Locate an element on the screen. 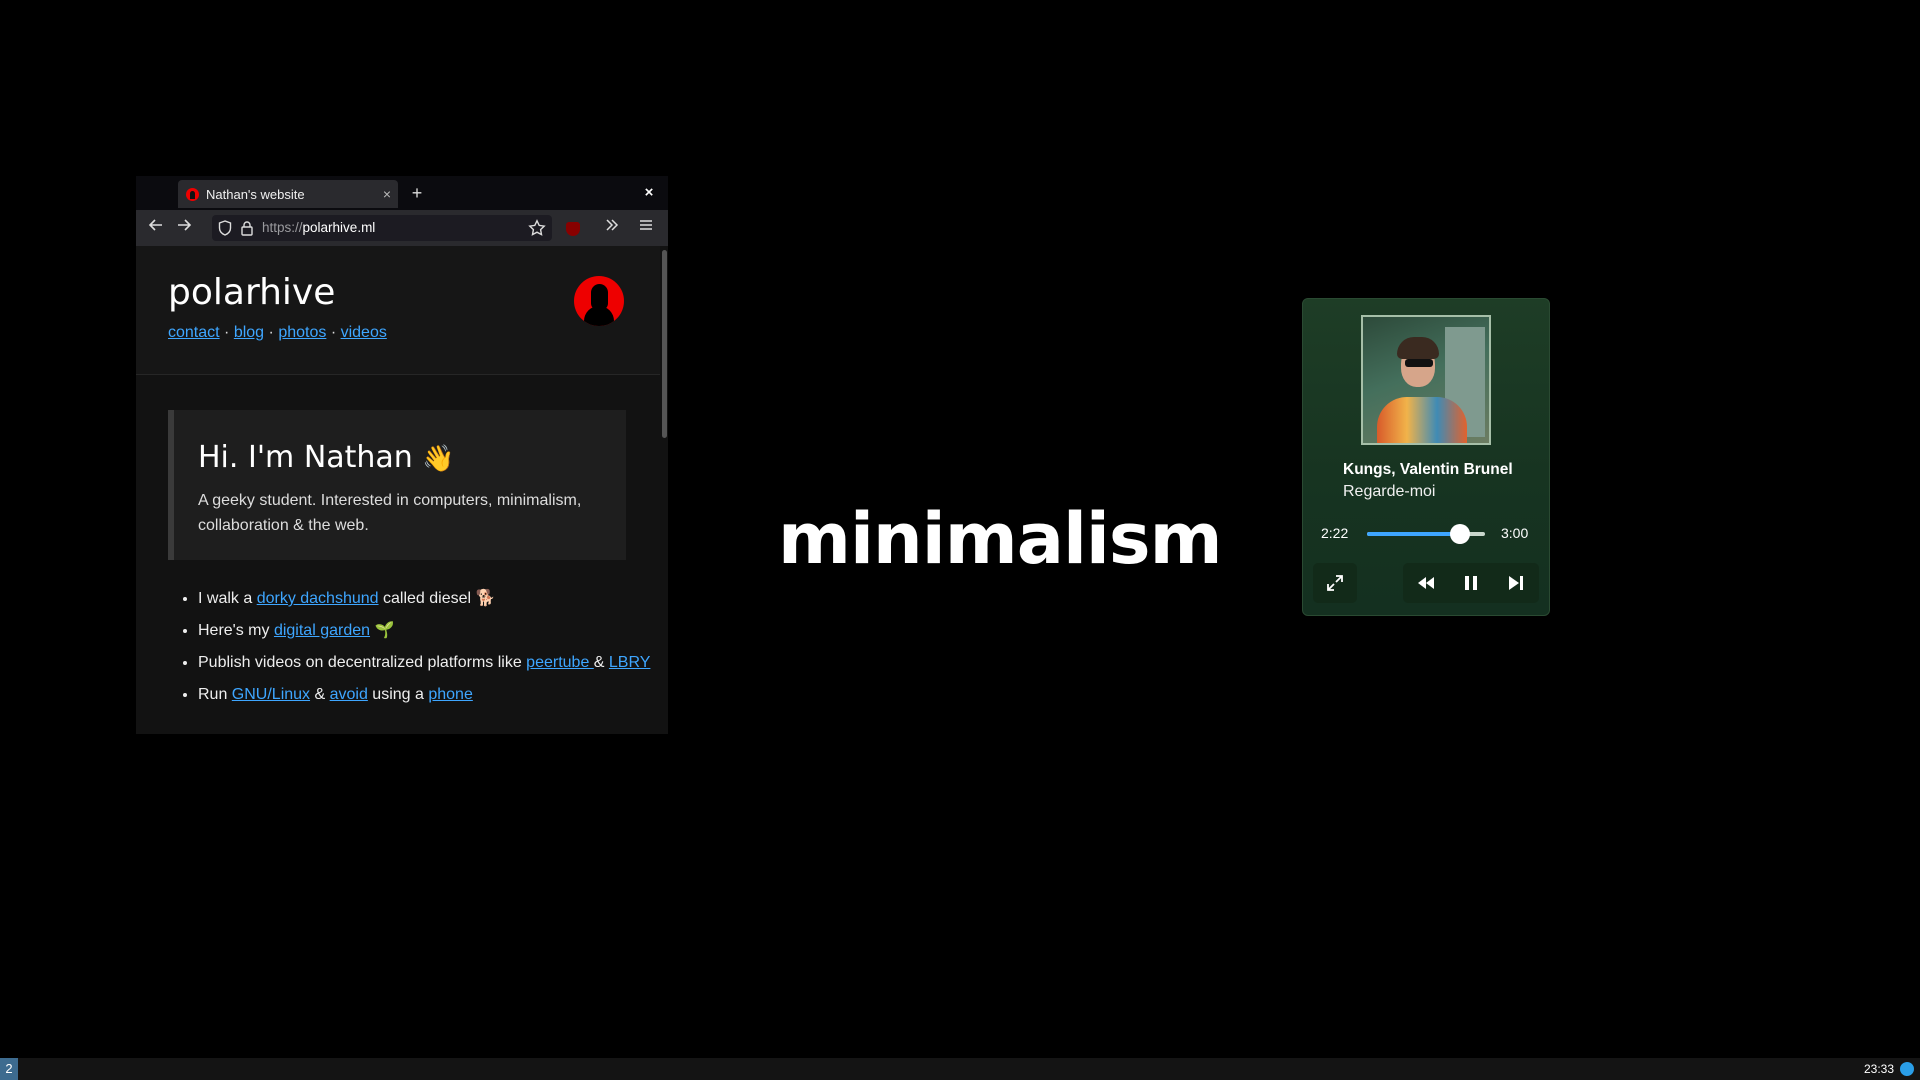 Image resolution: width=1920 pixels, height=1080 pixels. track-artist: Kungs, Valentin Brunel is located at coordinates (1428, 469).